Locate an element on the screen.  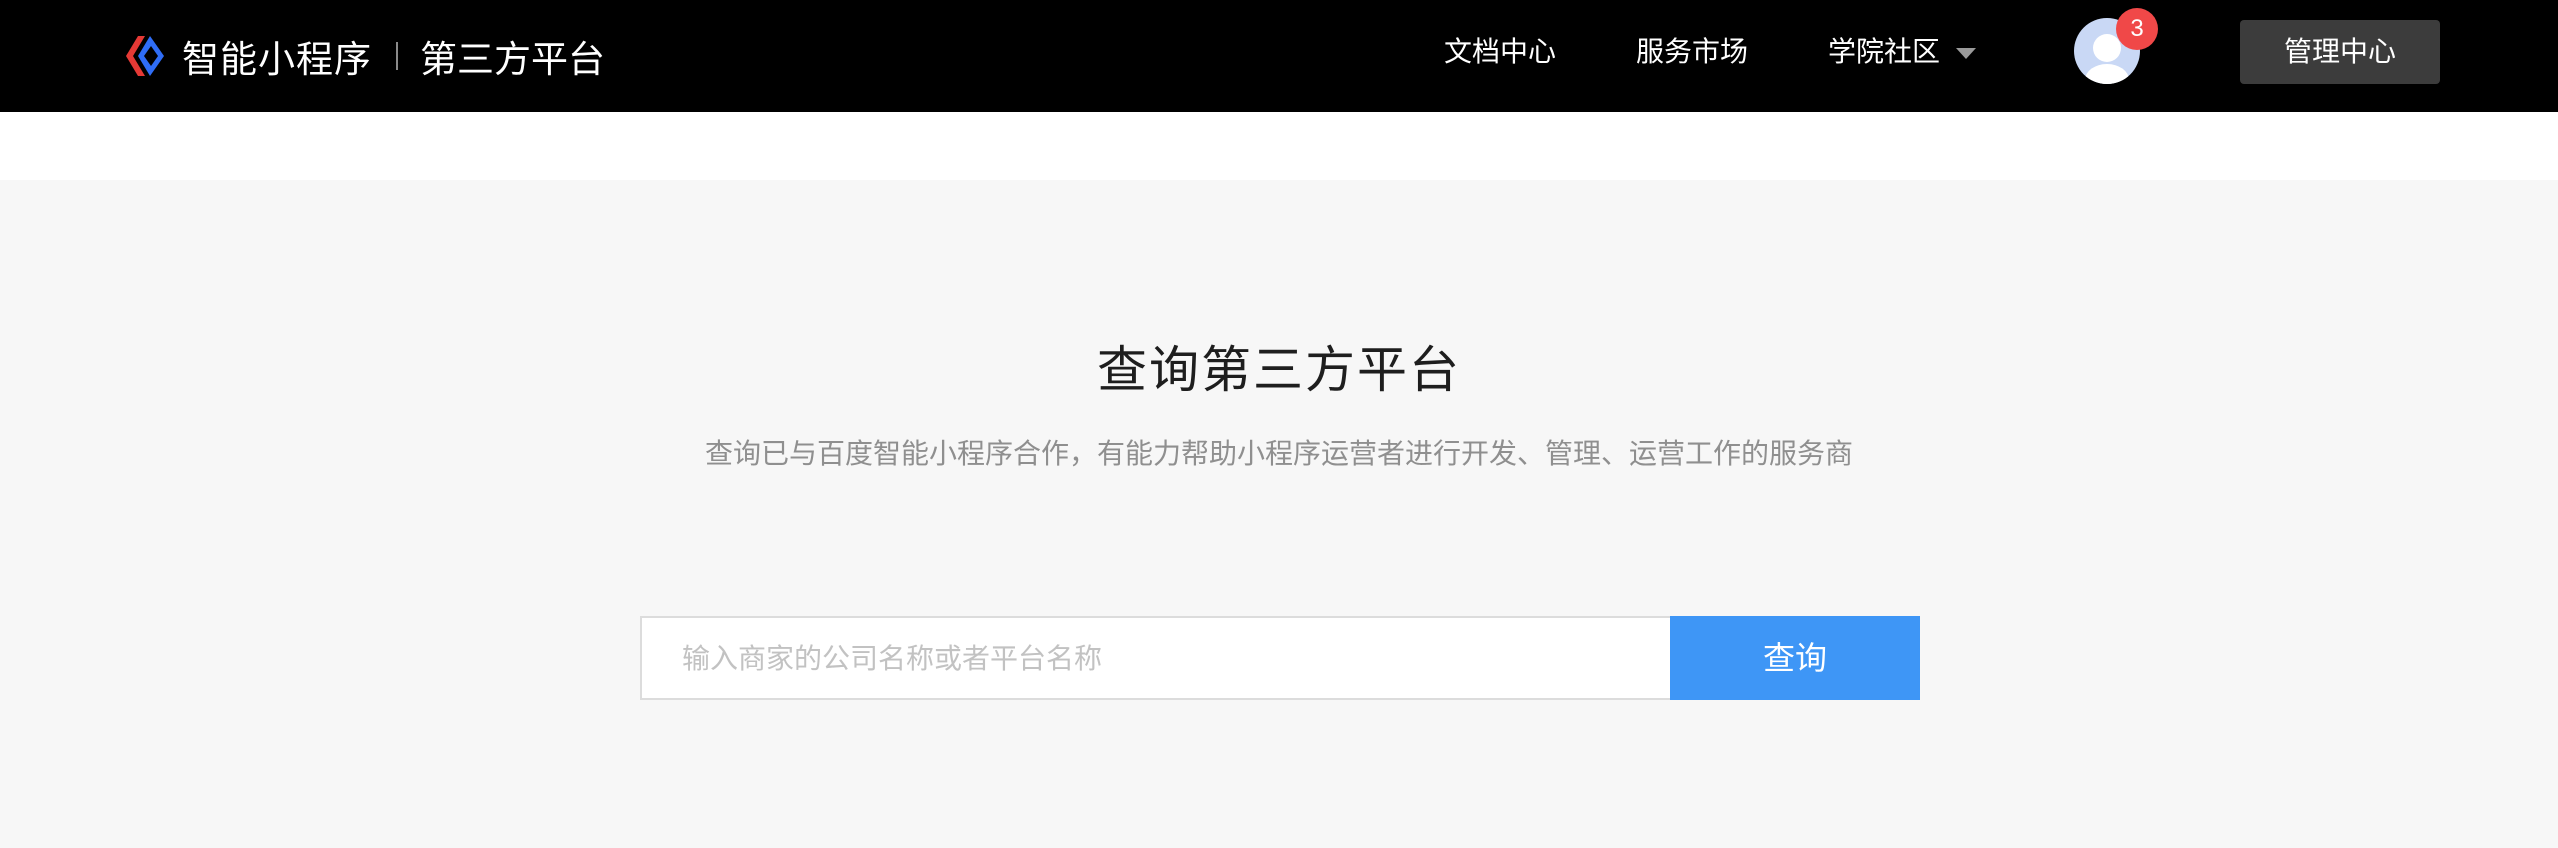
top-navigation-bar: 智能小程序 第三方平台 文档中心 服务市场 学院社区 3 管理中心 is located at coordinates (1279, 56).